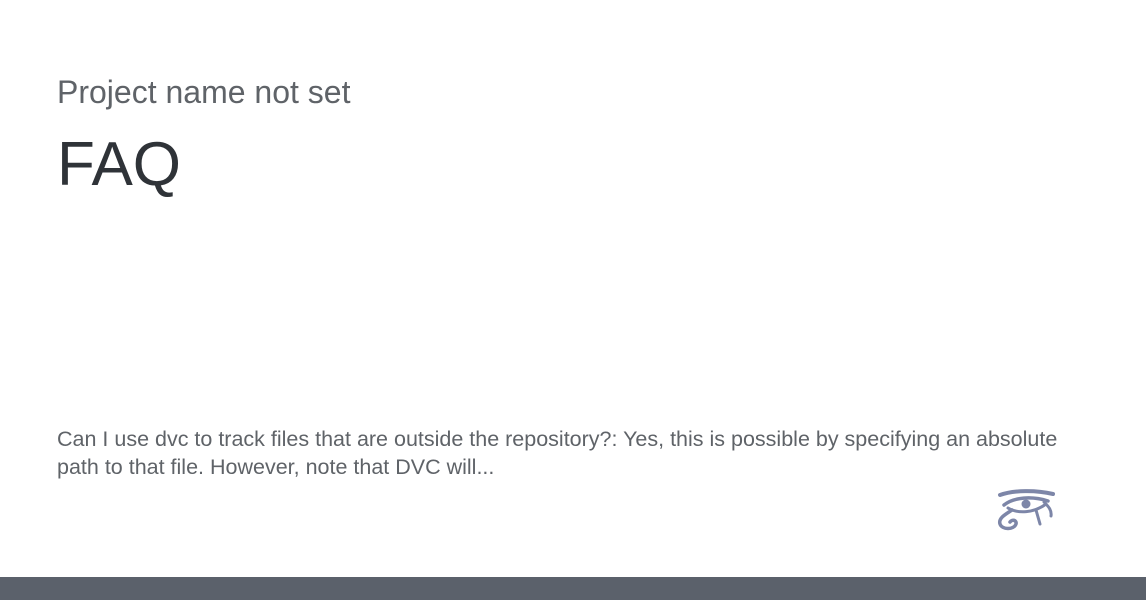 This screenshot has height=600, width=1146. I want to click on page-title: FAQ, so click(119, 164).